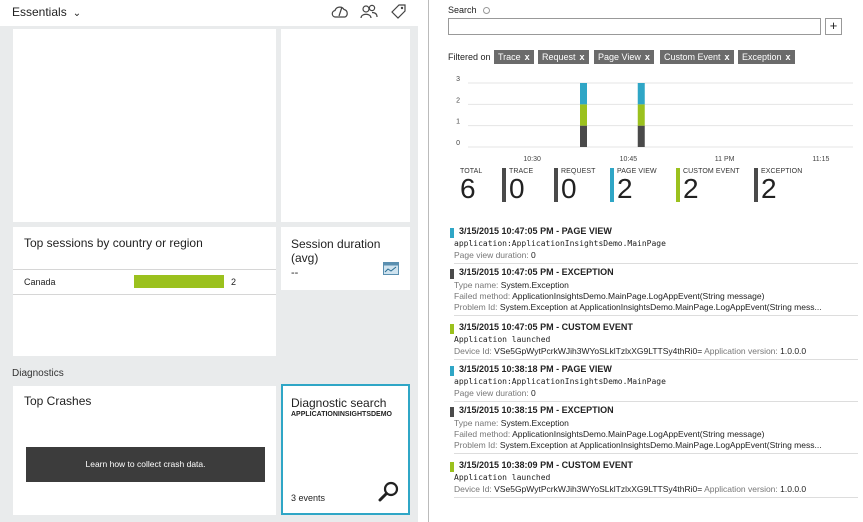 This screenshot has width=863, height=522. What do you see at coordinates (509, 57) in the screenshot?
I see `filter-chip-label: Trace` at bounding box center [509, 57].